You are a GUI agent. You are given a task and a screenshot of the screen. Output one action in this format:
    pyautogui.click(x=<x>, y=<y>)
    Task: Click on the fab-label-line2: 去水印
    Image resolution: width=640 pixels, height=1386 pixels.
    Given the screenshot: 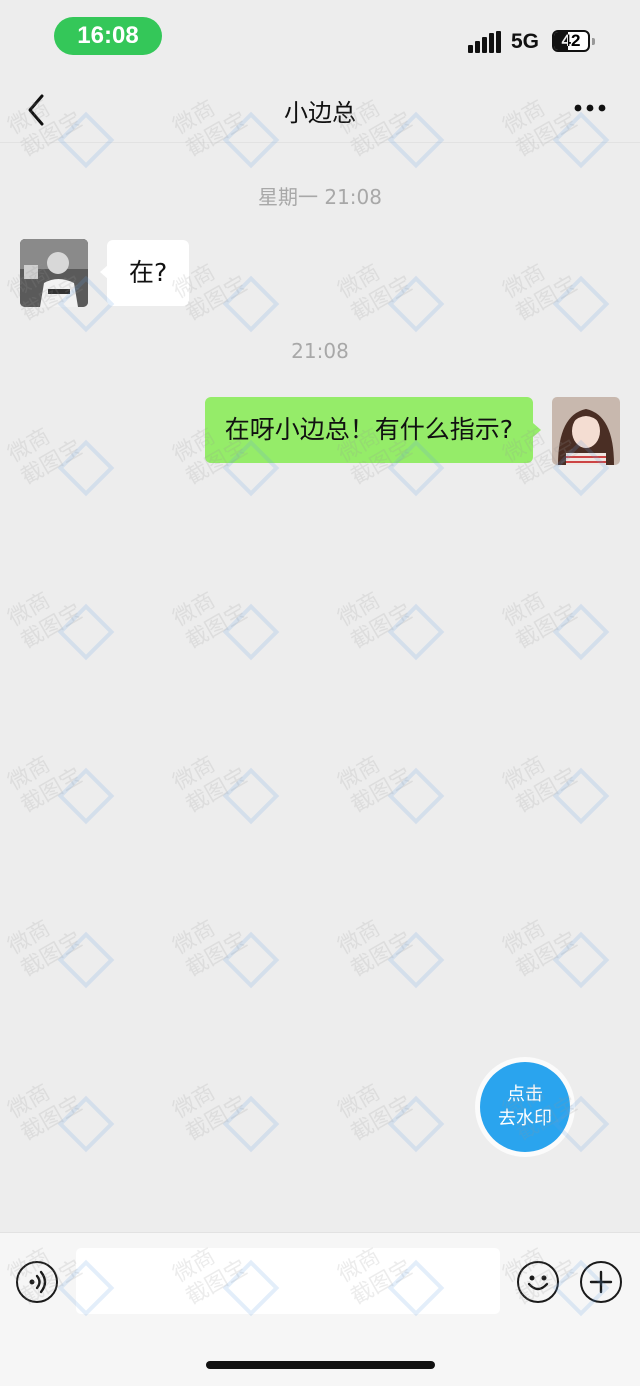 What is the action you would take?
    pyautogui.click(x=525, y=1118)
    